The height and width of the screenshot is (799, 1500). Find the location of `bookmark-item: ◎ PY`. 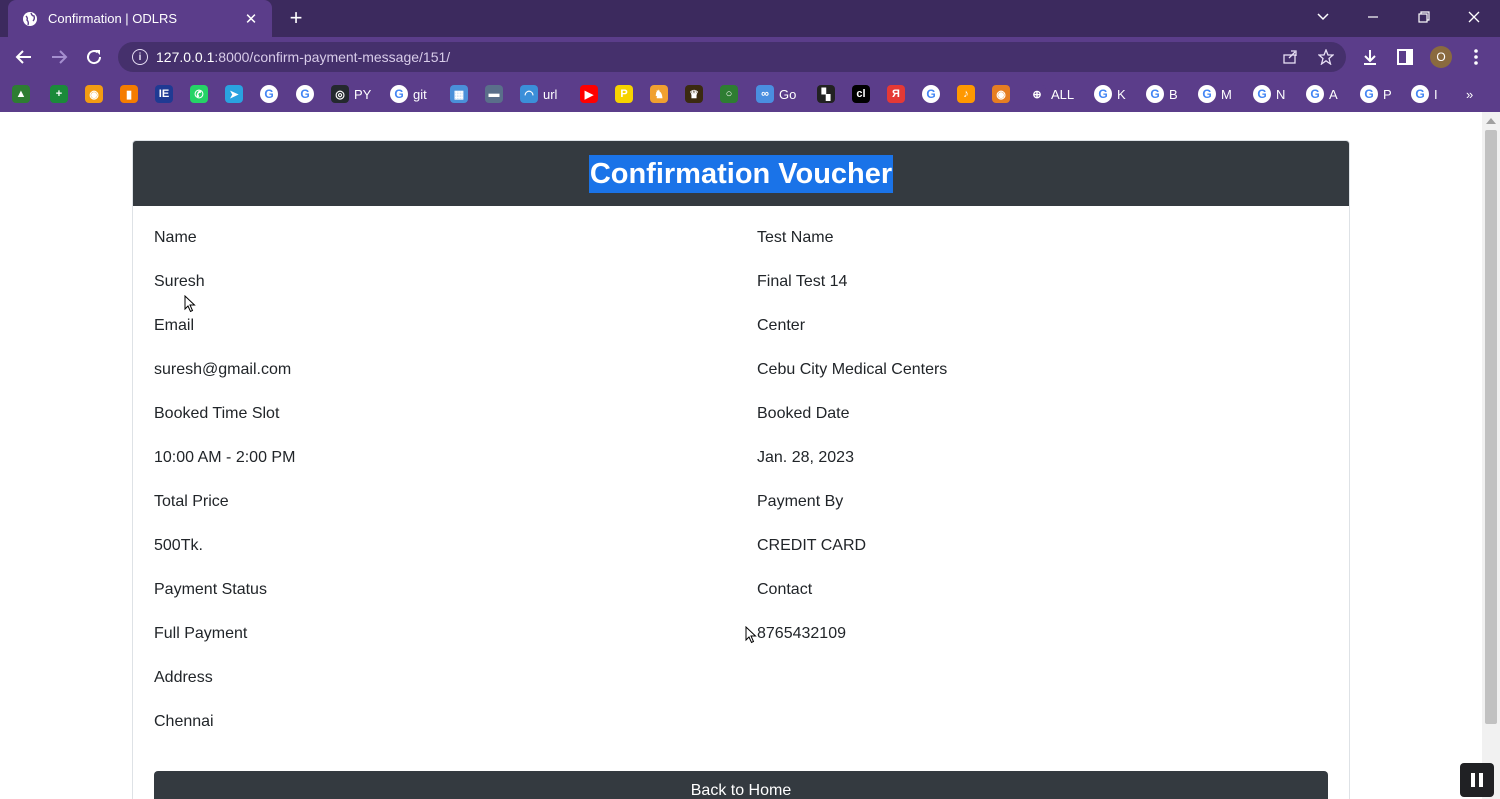

bookmark-item: ◎ PY is located at coordinates (351, 94).